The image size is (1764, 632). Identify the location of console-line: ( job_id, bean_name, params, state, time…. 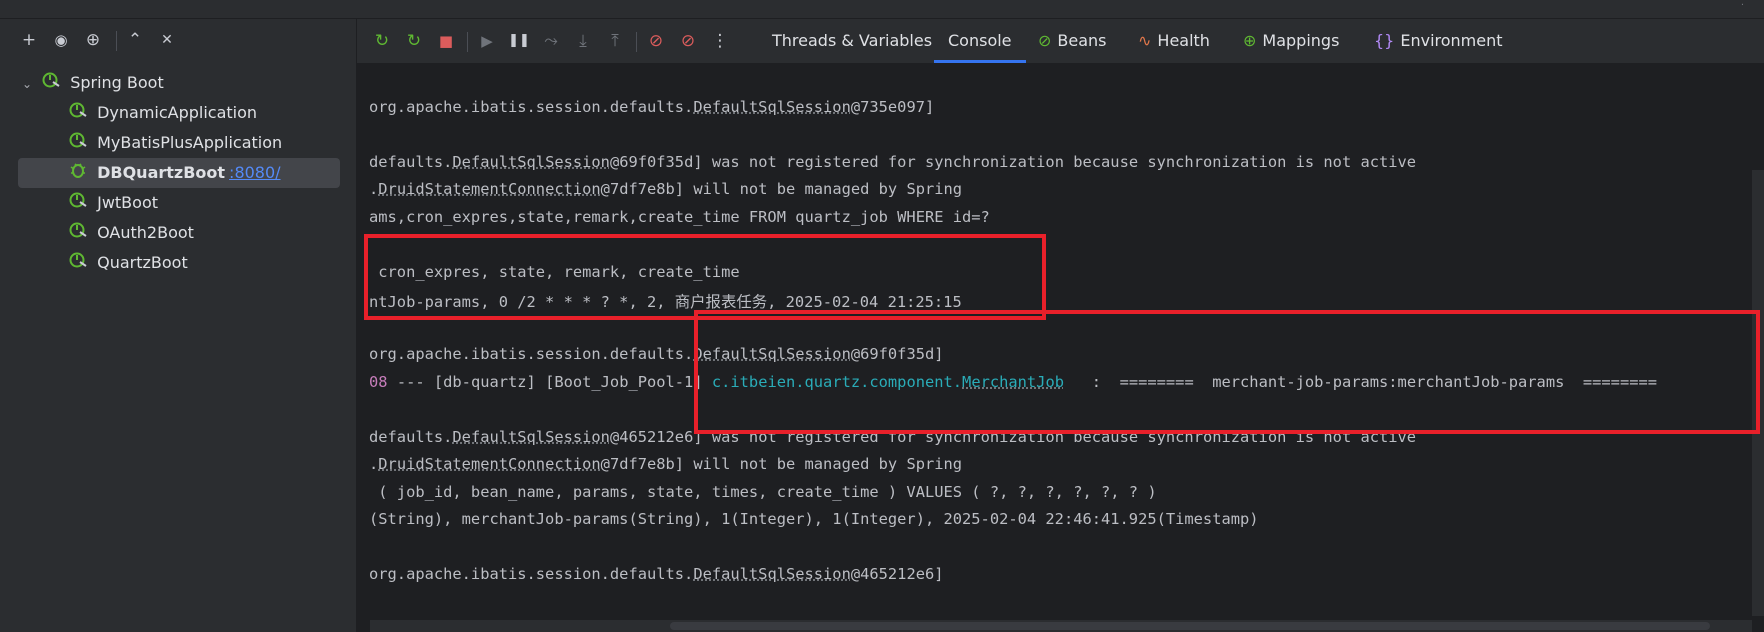
(763, 492).